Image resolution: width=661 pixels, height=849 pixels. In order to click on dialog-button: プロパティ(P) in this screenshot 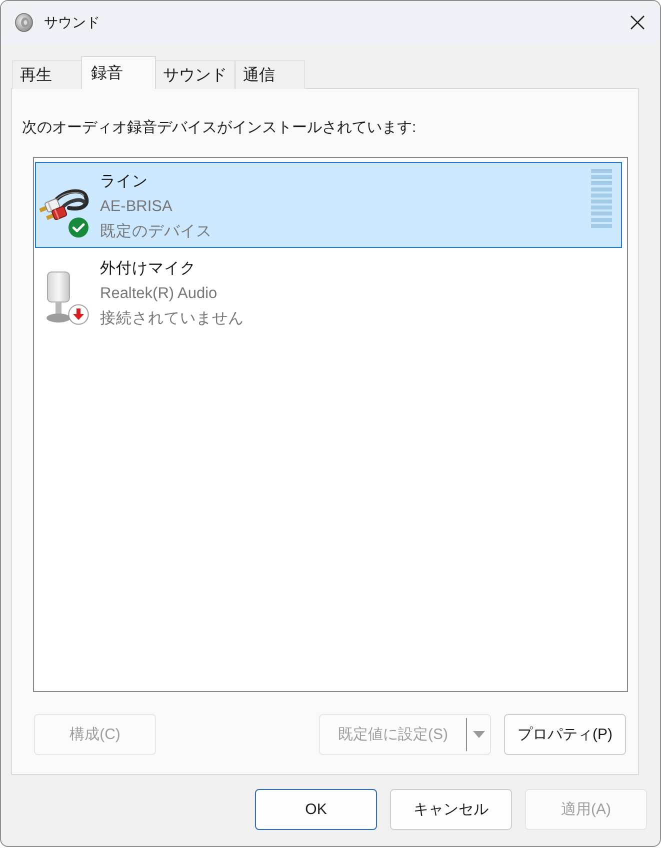, I will do `click(565, 734)`.